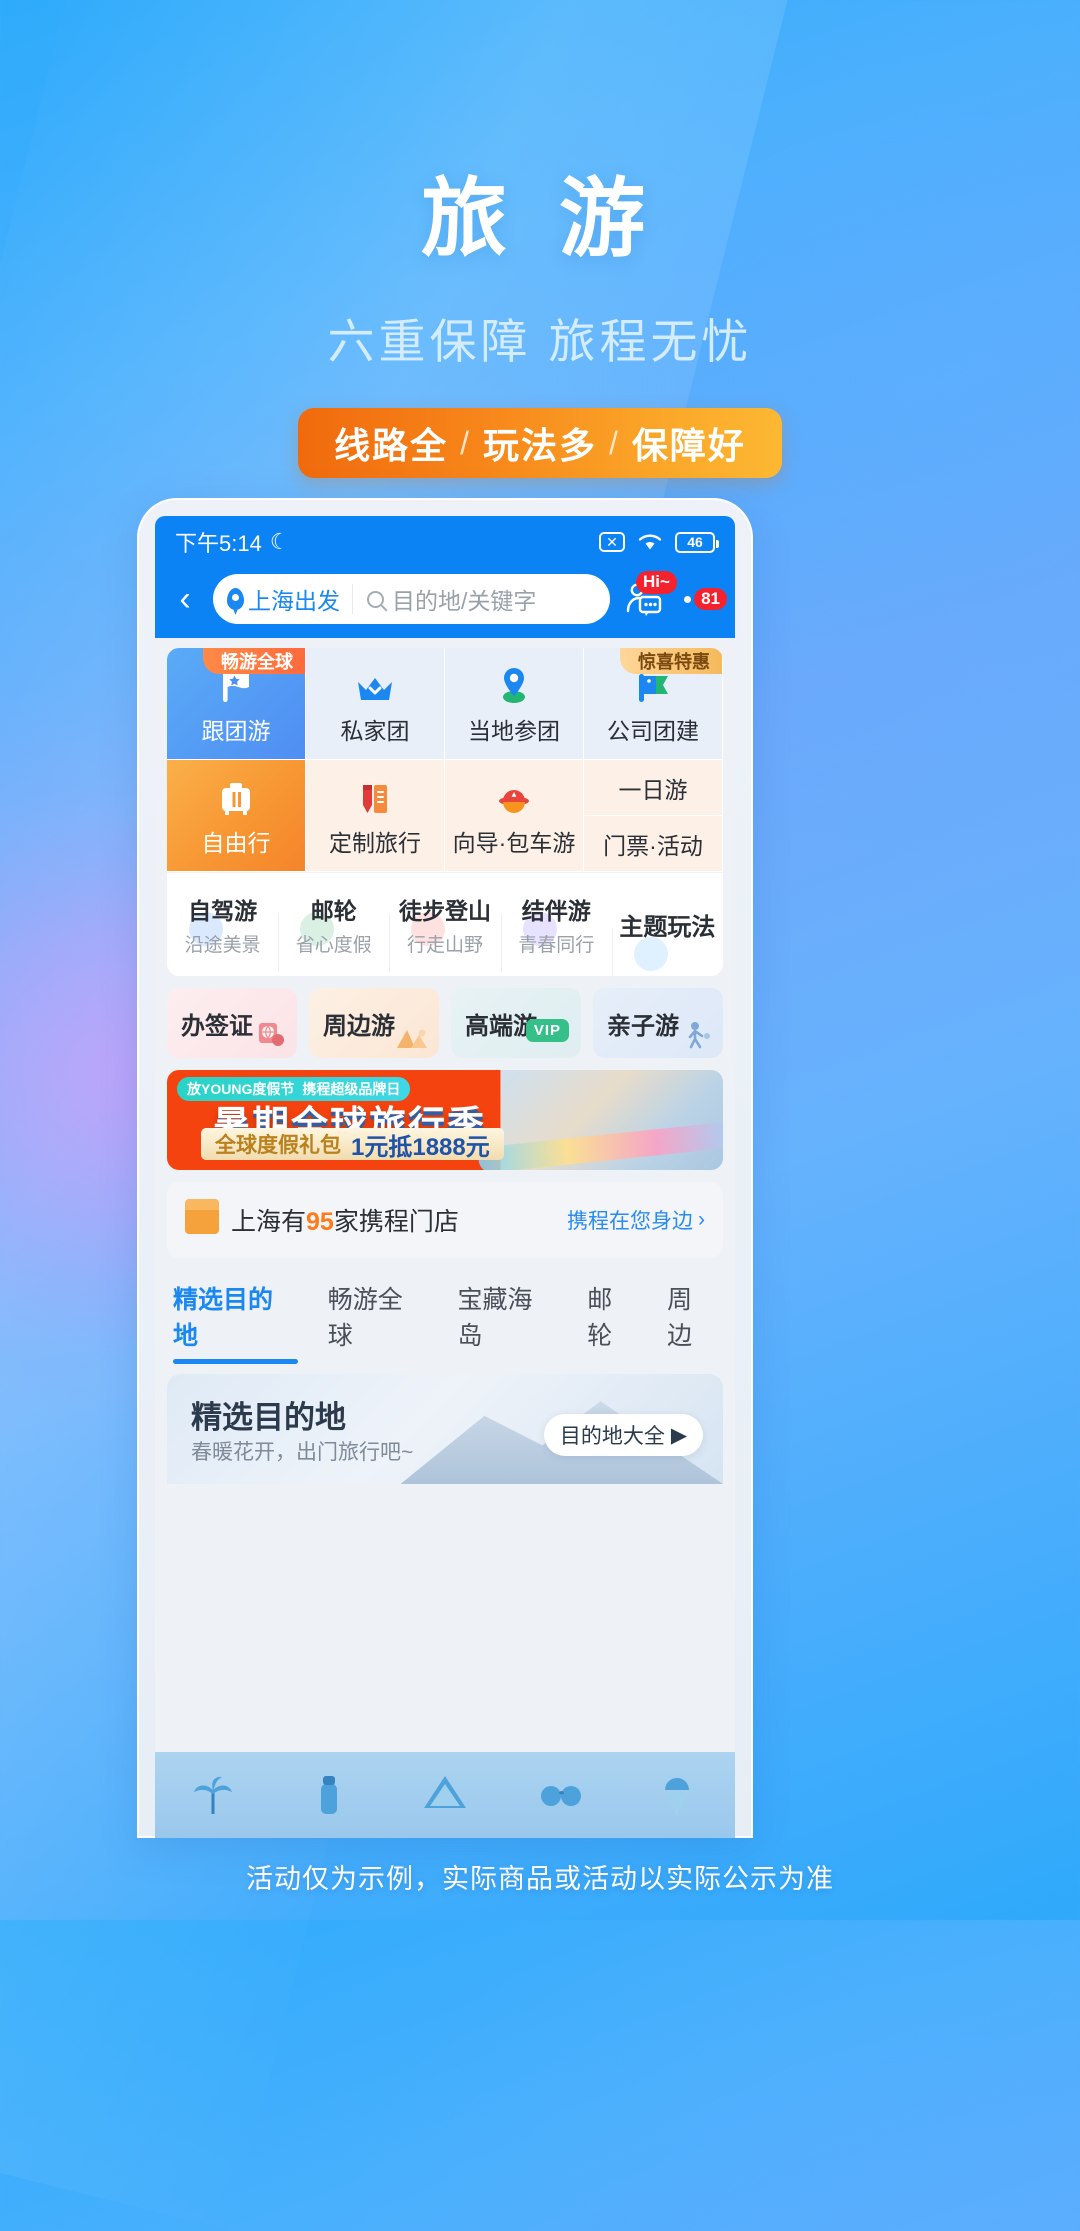  I want to click on service-pill-family: 亲子游, so click(658, 1023).